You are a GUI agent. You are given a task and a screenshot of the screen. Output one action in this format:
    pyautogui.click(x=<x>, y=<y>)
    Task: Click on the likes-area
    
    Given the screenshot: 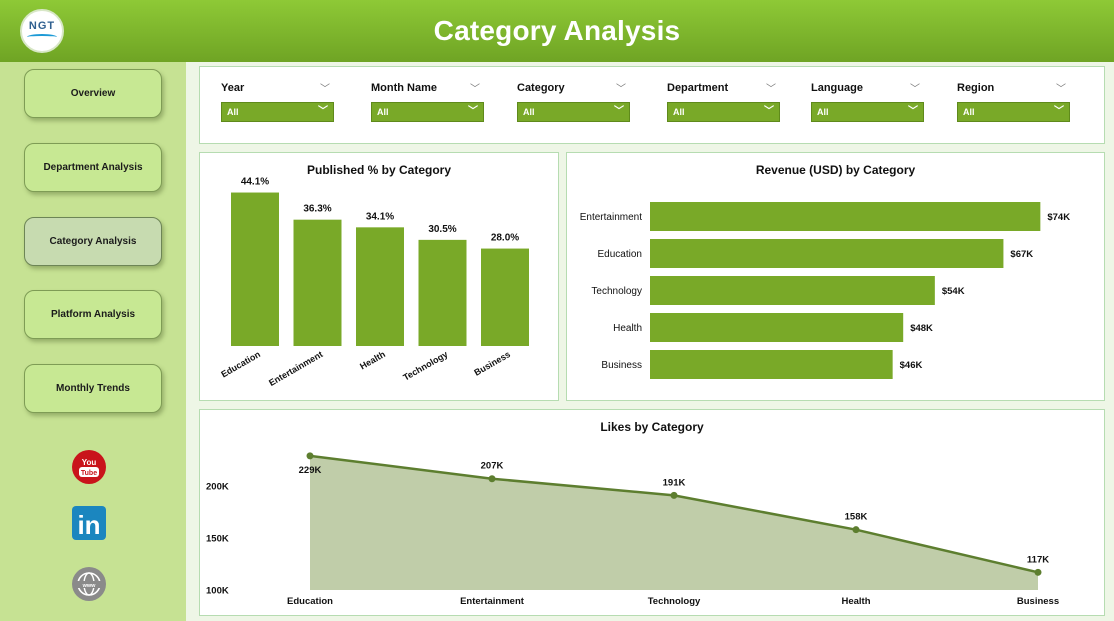 What is the action you would take?
    pyautogui.click(x=674, y=522)
    